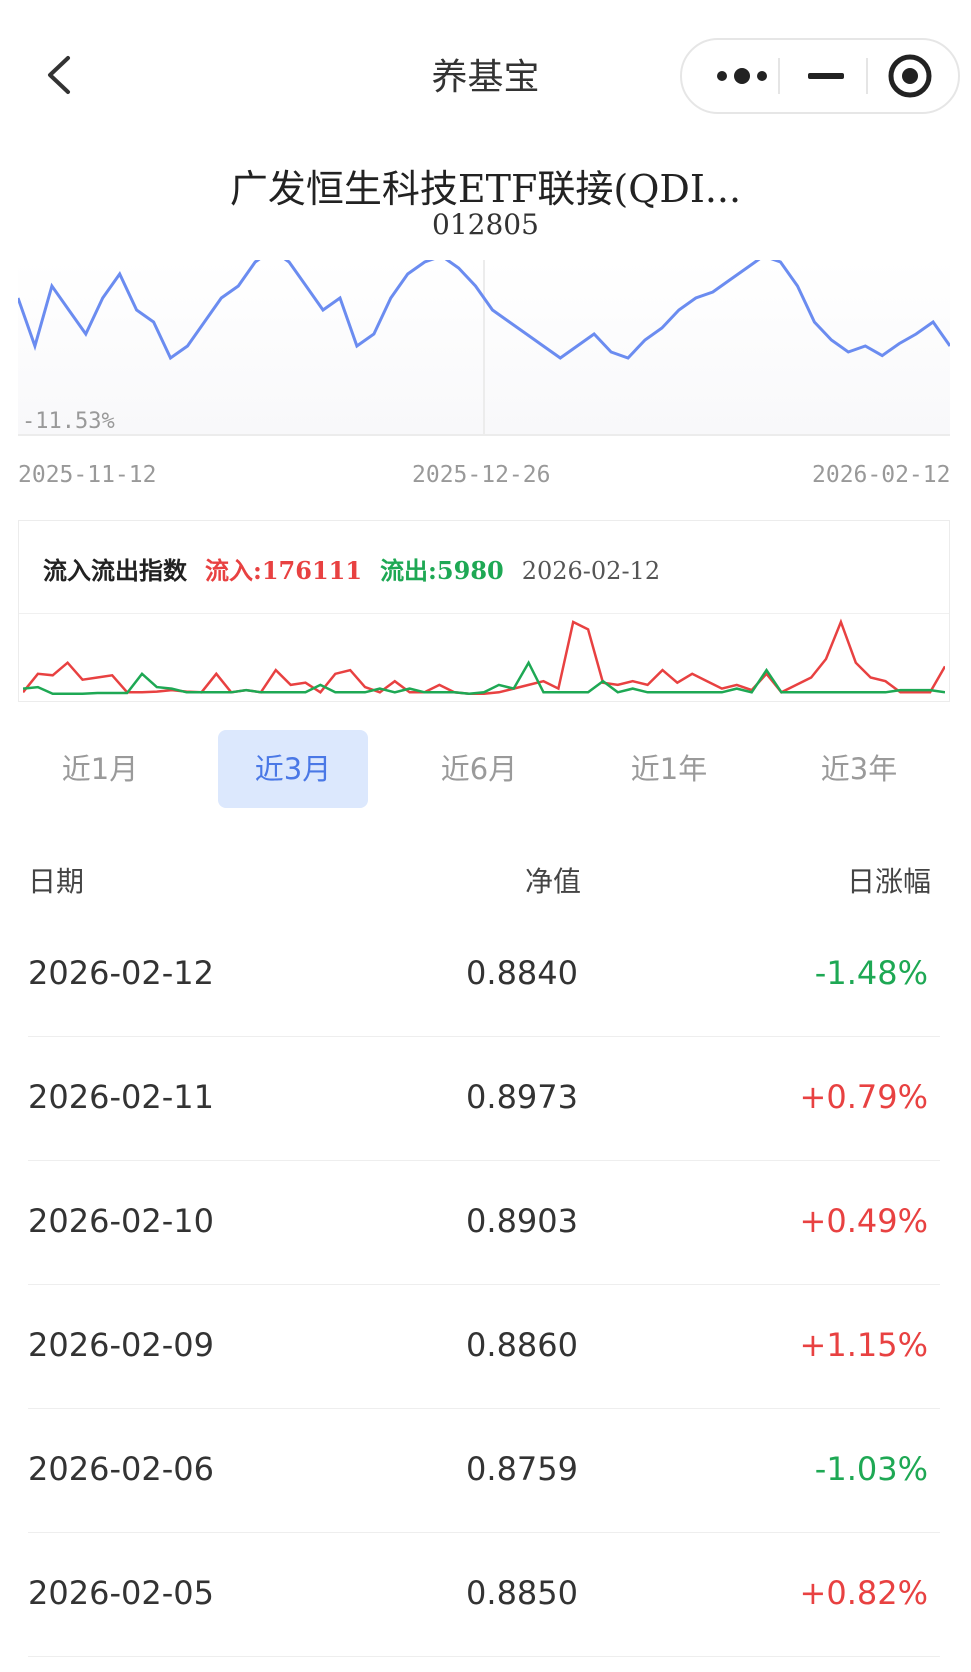 This screenshot has width=971, height=1672. What do you see at coordinates (591, 571) in the screenshot?
I see `flow-date: 2026-02-12` at bounding box center [591, 571].